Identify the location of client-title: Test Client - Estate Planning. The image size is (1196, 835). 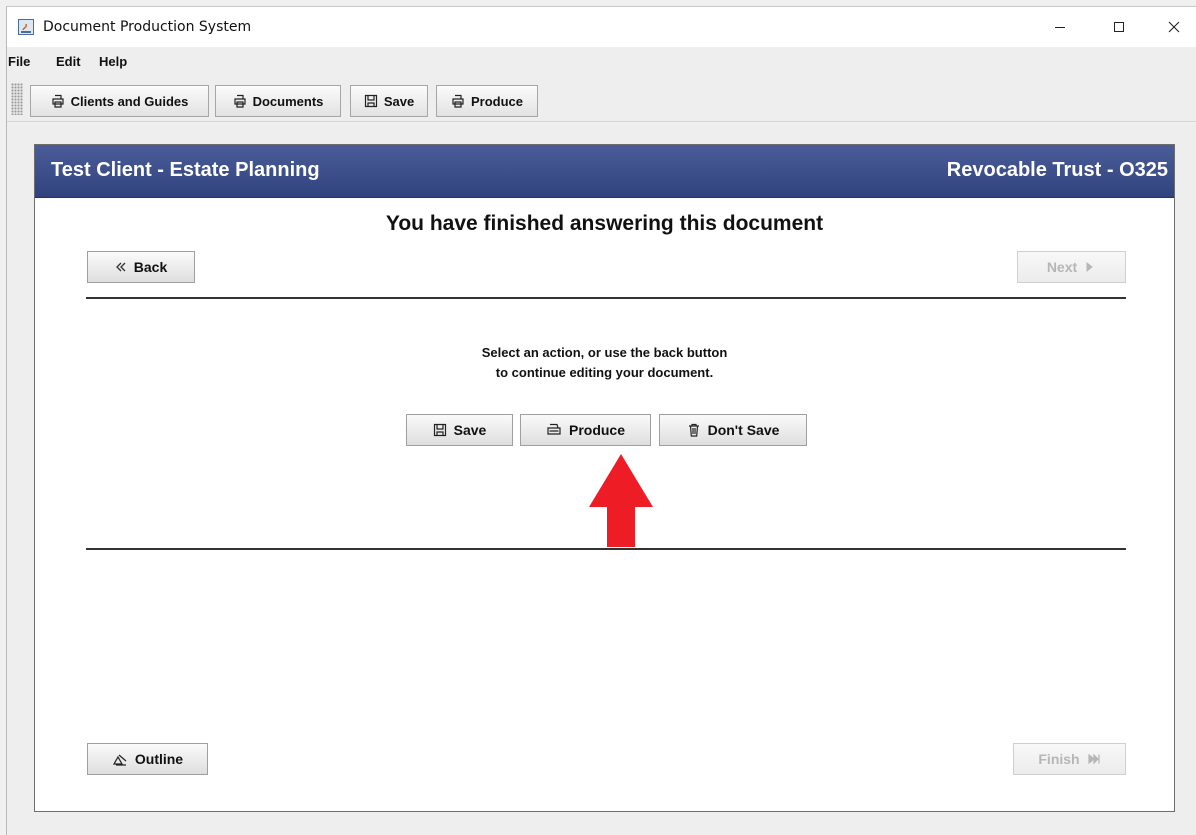
(185, 170).